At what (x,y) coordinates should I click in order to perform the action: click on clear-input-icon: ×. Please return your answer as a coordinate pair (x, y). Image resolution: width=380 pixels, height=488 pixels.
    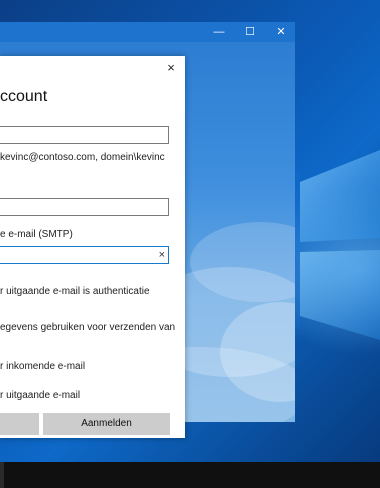
    Looking at the image, I should click on (162, 255).